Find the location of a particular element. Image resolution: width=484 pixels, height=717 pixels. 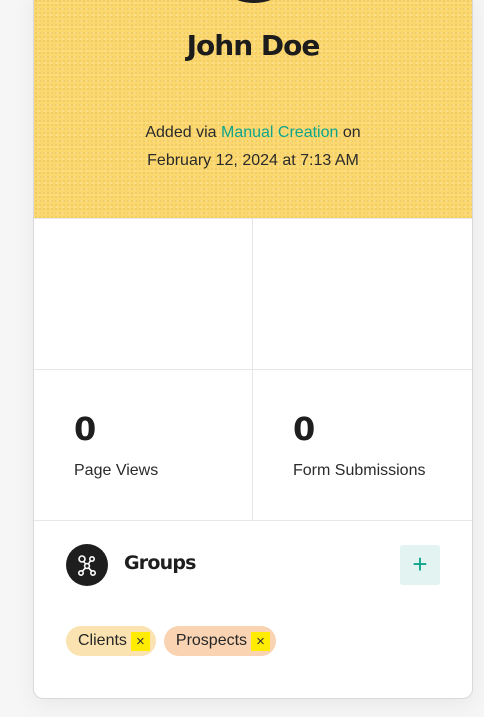

added-prefix: Added via is located at coordinates (181, 132).